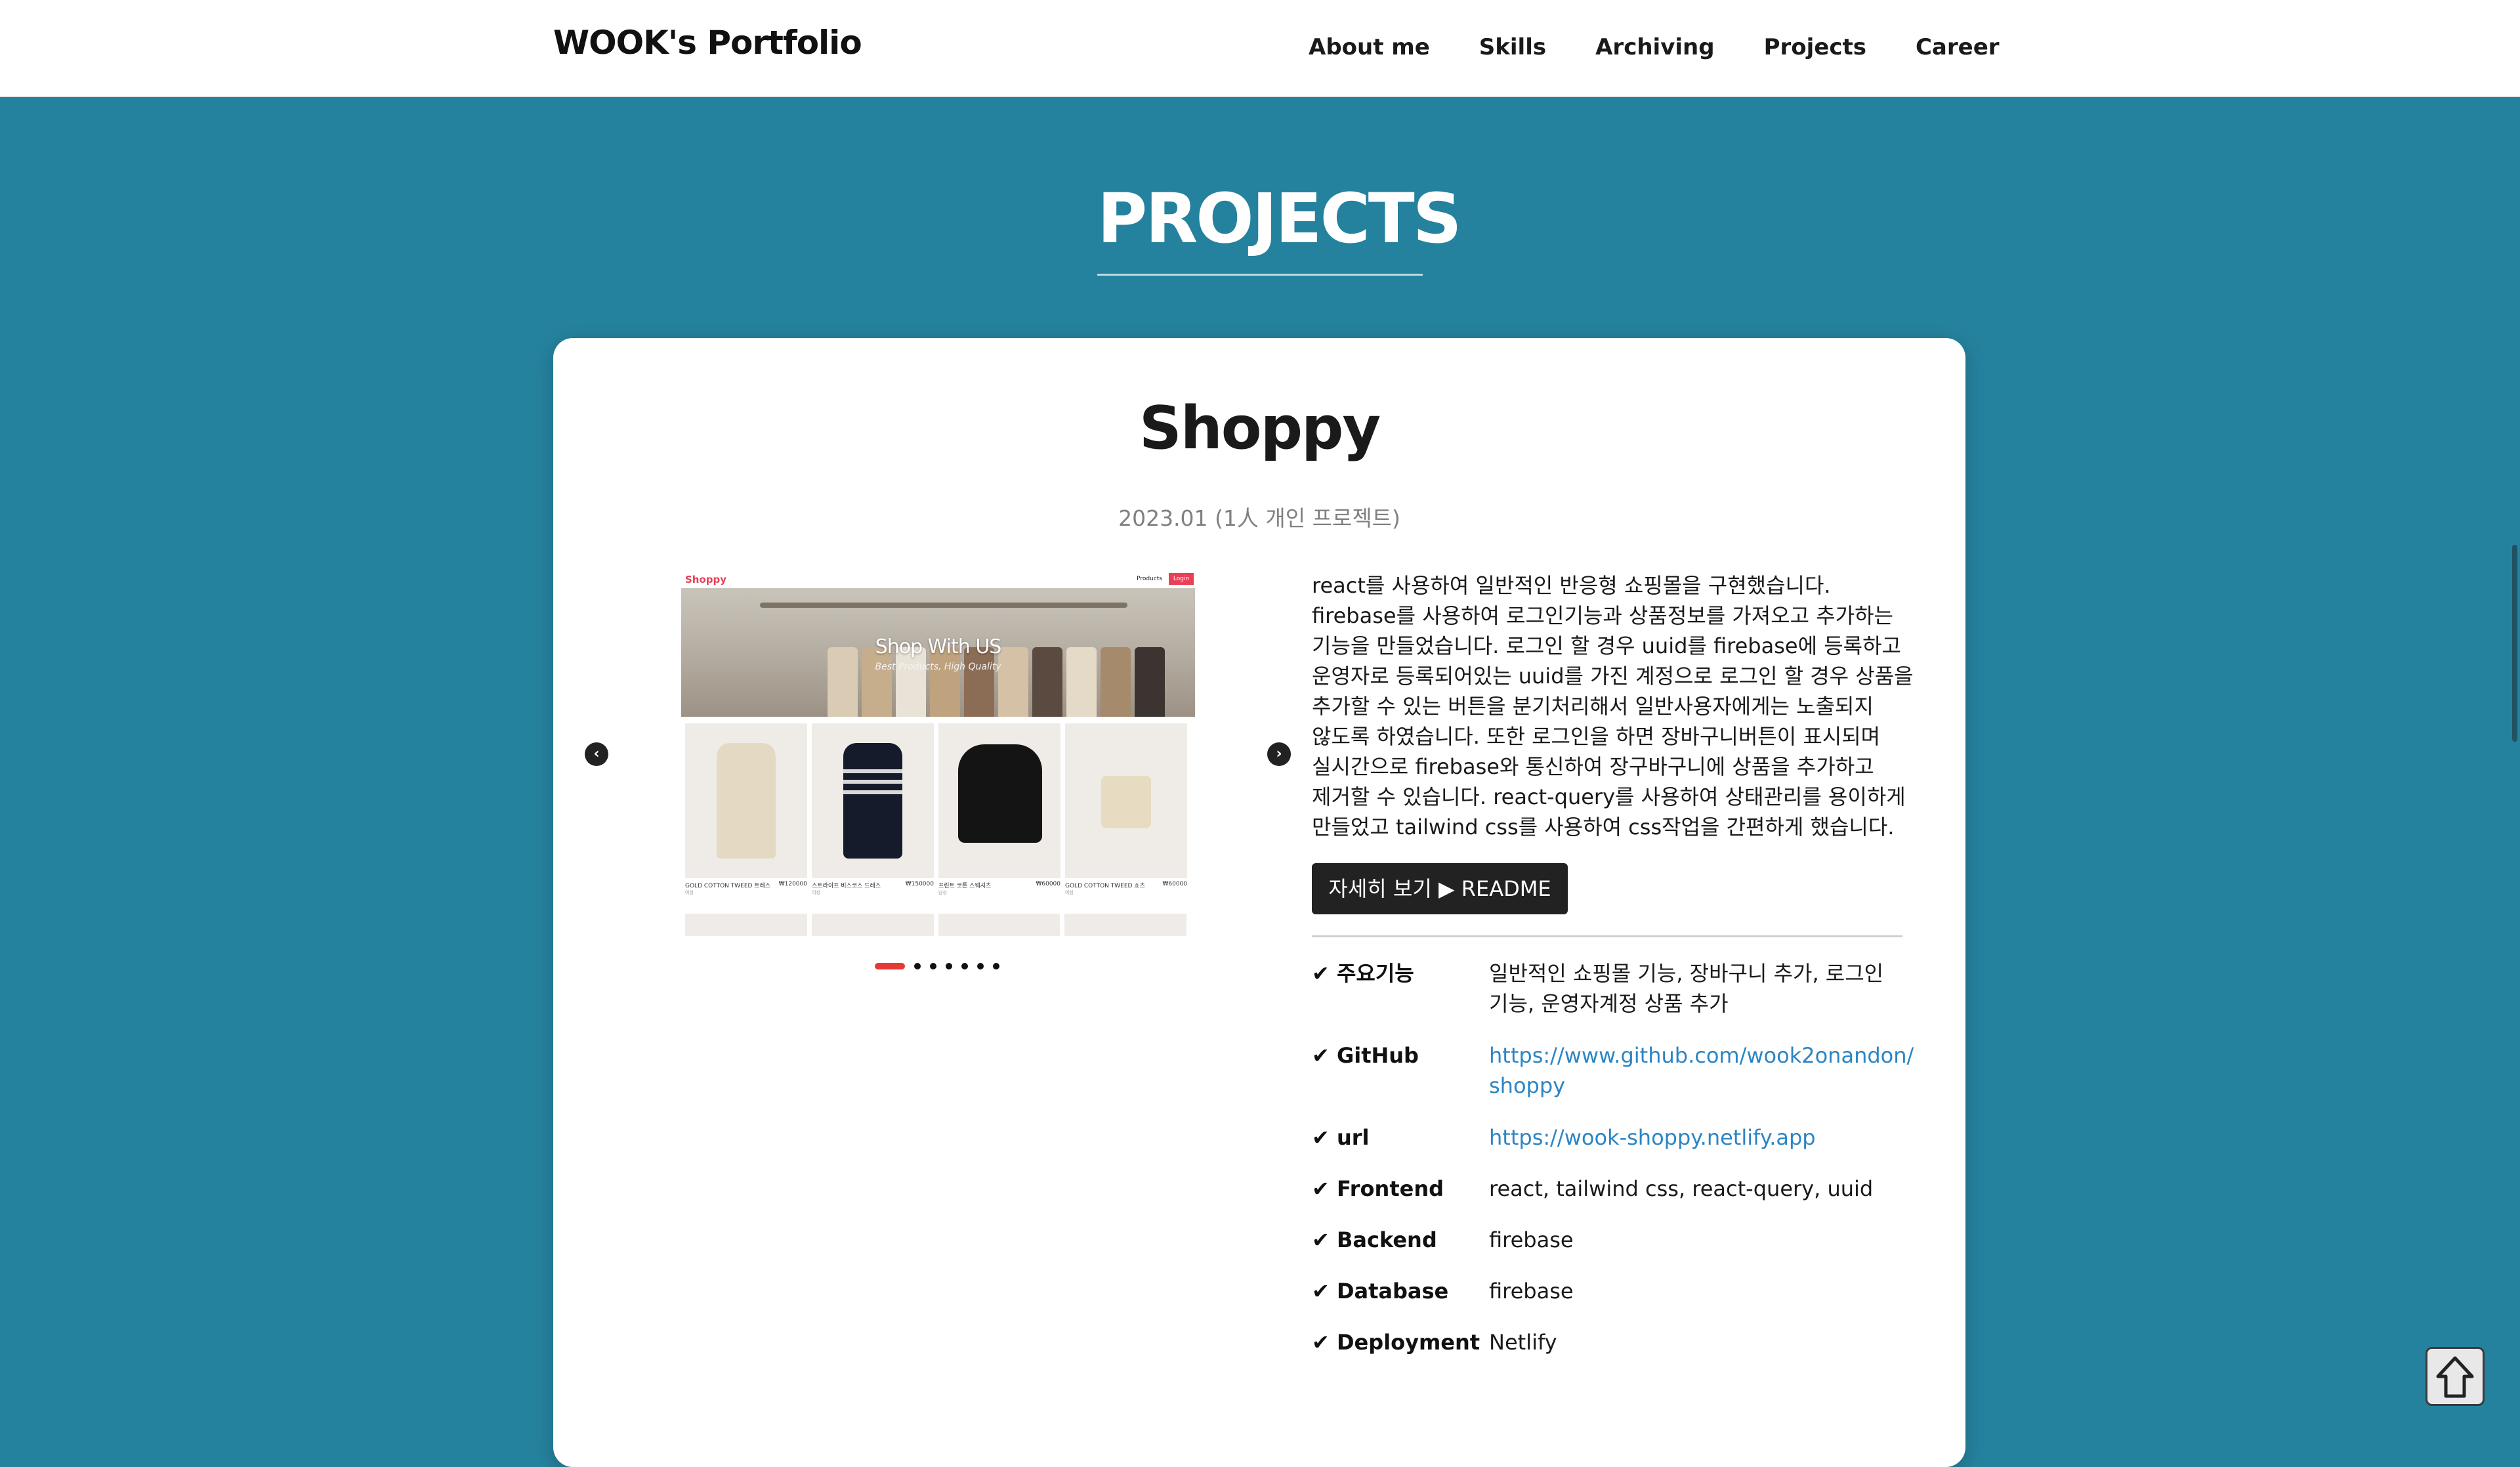 The height and width of the screenshot is (1467, 2520). I want to click on description-line: firebase를 사용하여 로그인기능과 상품정보를 가져오고 추가하는, so click(1602, 615).